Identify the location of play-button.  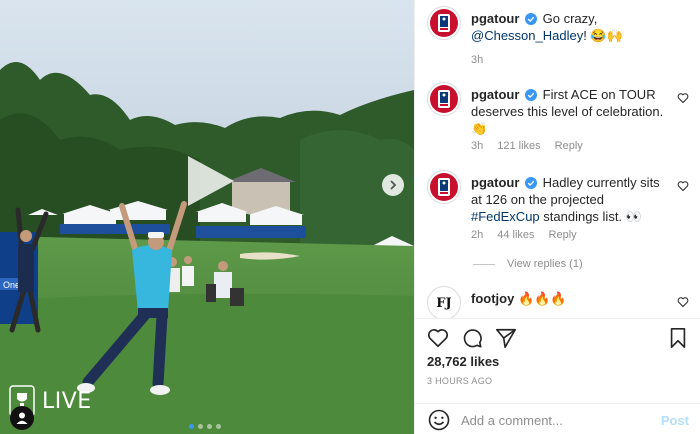
(209, 181).